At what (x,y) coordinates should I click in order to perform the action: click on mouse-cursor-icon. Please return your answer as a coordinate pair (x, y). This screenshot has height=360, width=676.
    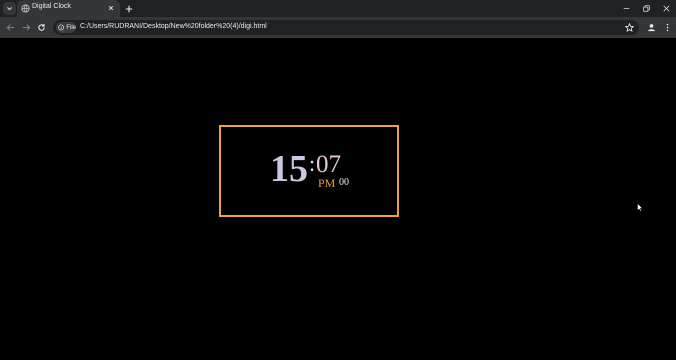
    Looking at the image, I should click on (640, 207).